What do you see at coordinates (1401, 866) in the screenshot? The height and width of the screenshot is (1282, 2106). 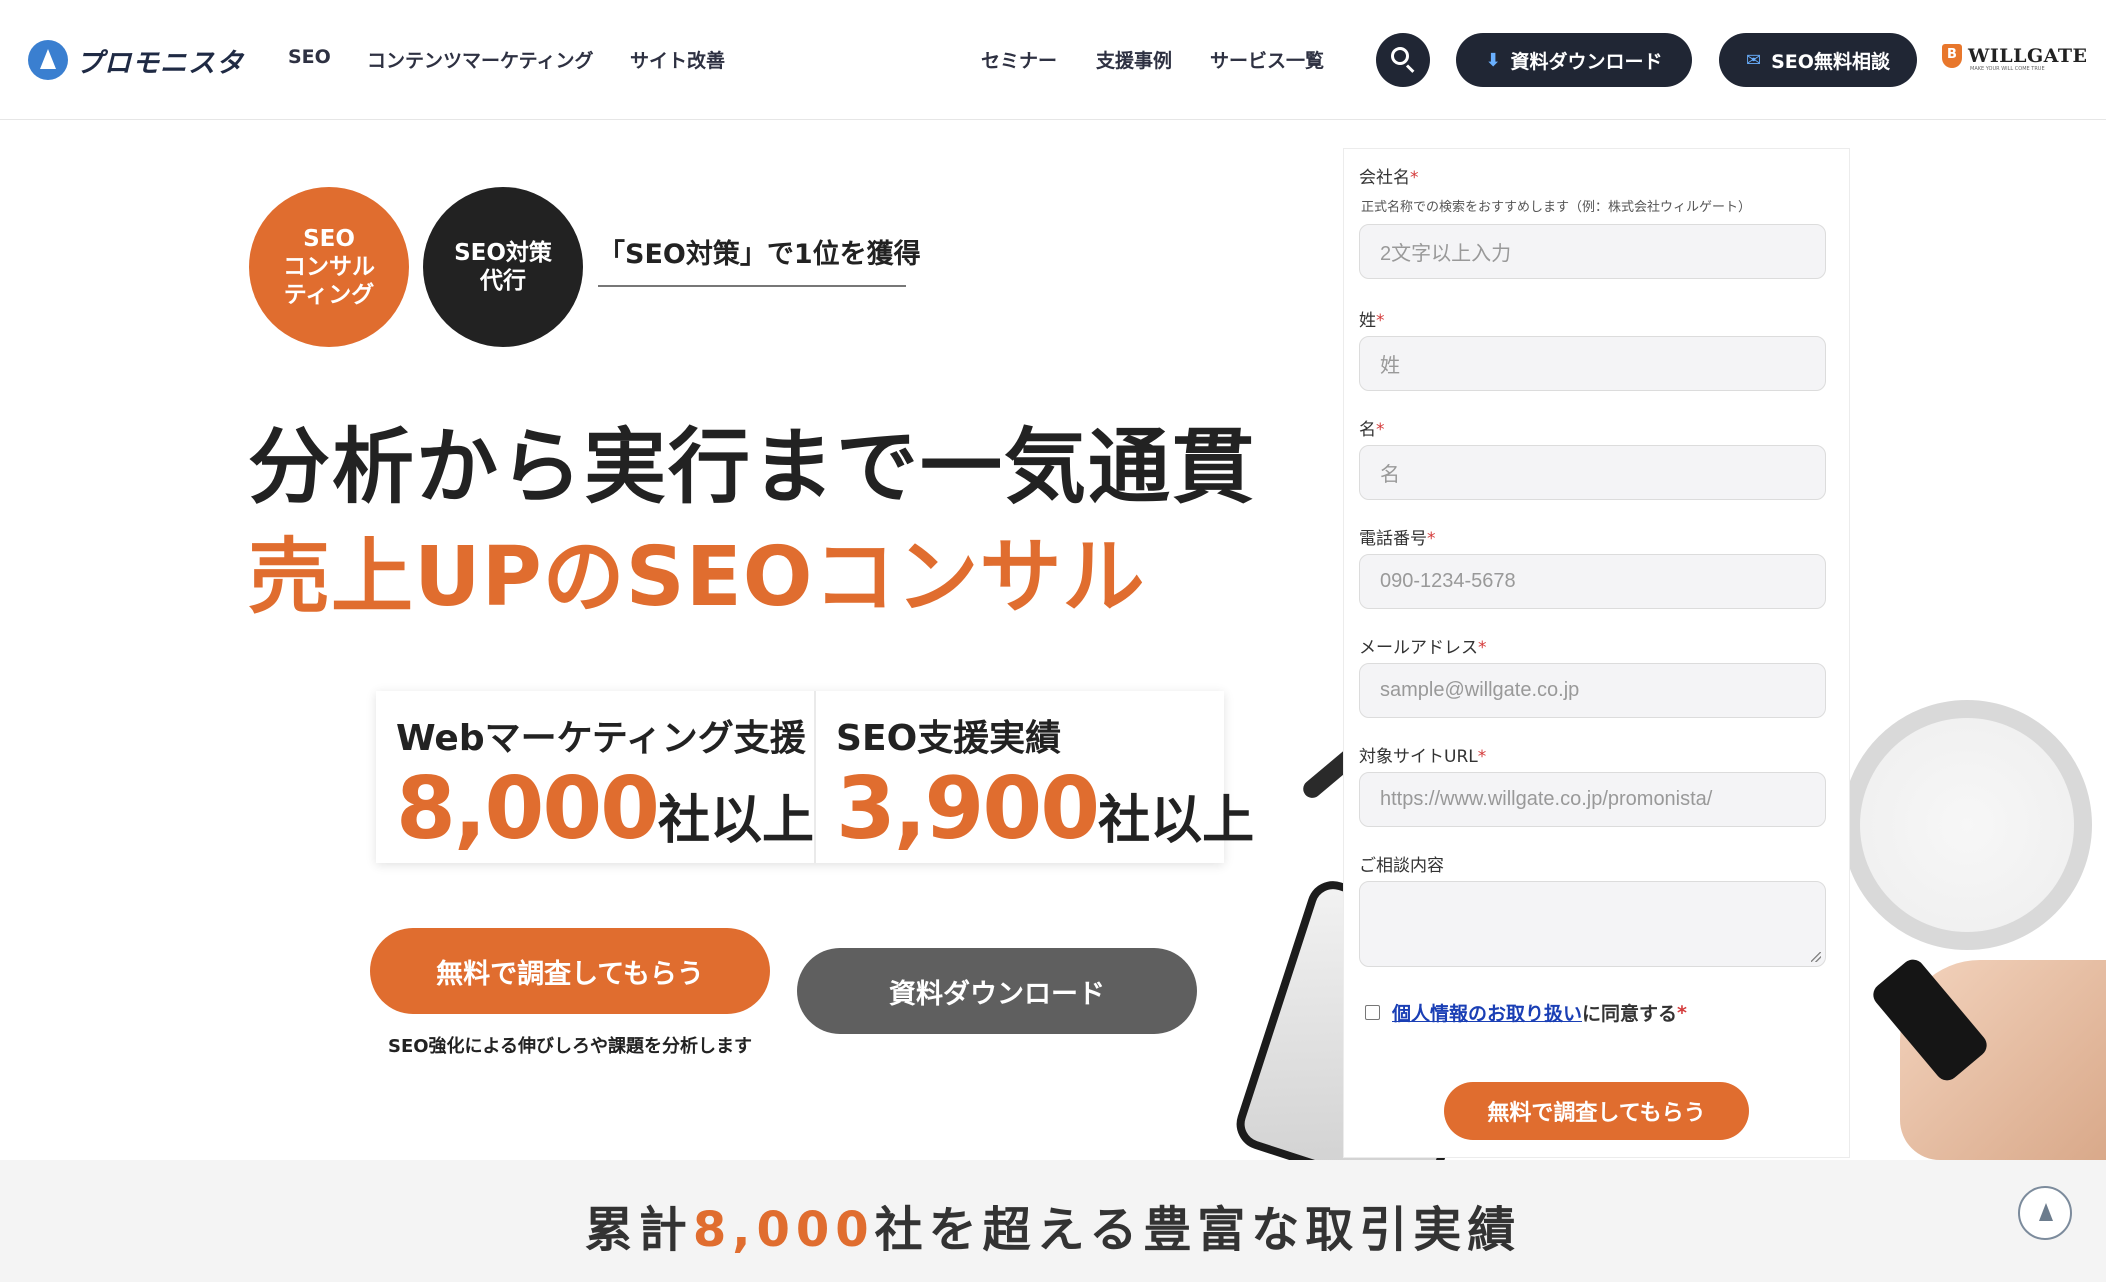 I see `message-label: ご相談内容` at bounding box center [1401, 866].